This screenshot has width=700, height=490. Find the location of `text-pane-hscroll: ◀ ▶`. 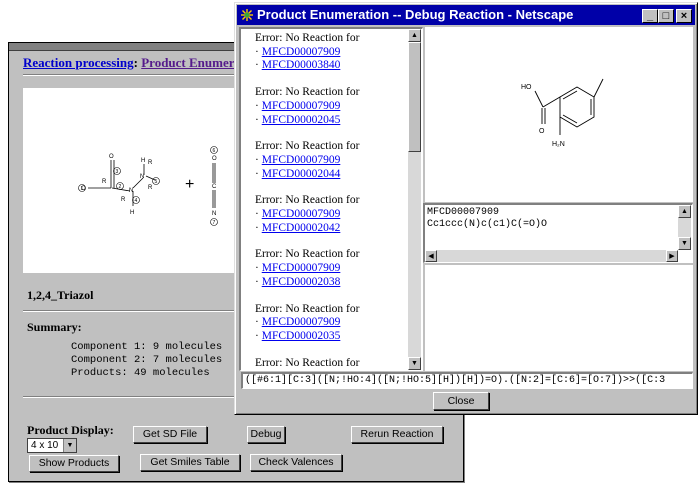

text-pane-hscroll: ◀ ▶ is located at coordinates (551, 256).